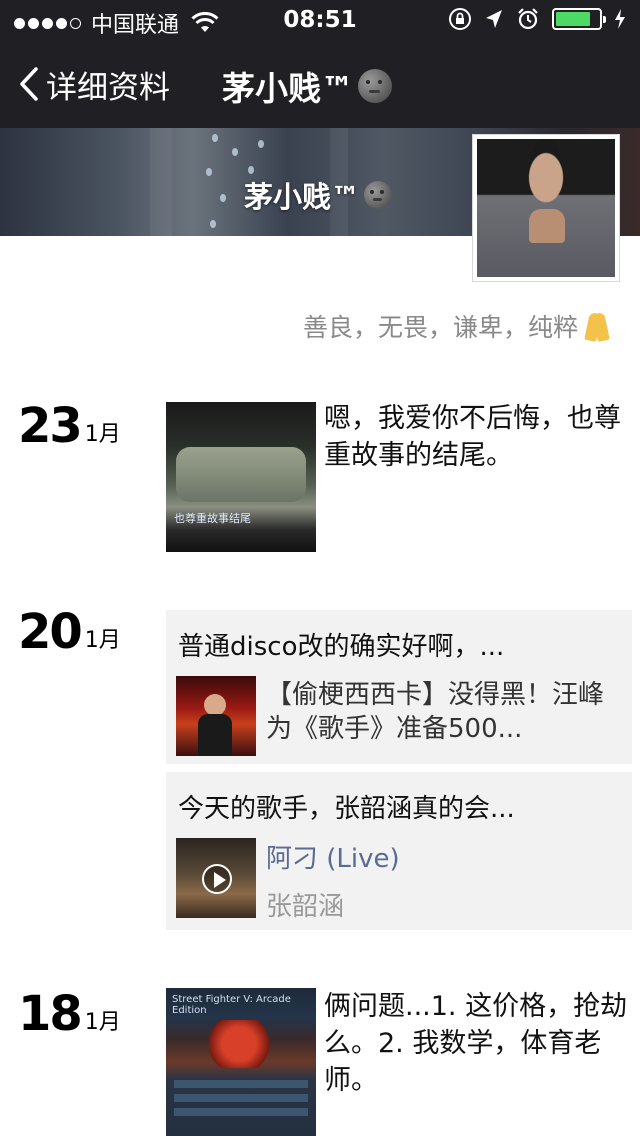 The height and width of the screenshot is (1136, 640). What do you see at coordinates (597, 326) in the screenshot?
I see `folded-hands-emoji` at bounding box center [597, 326].